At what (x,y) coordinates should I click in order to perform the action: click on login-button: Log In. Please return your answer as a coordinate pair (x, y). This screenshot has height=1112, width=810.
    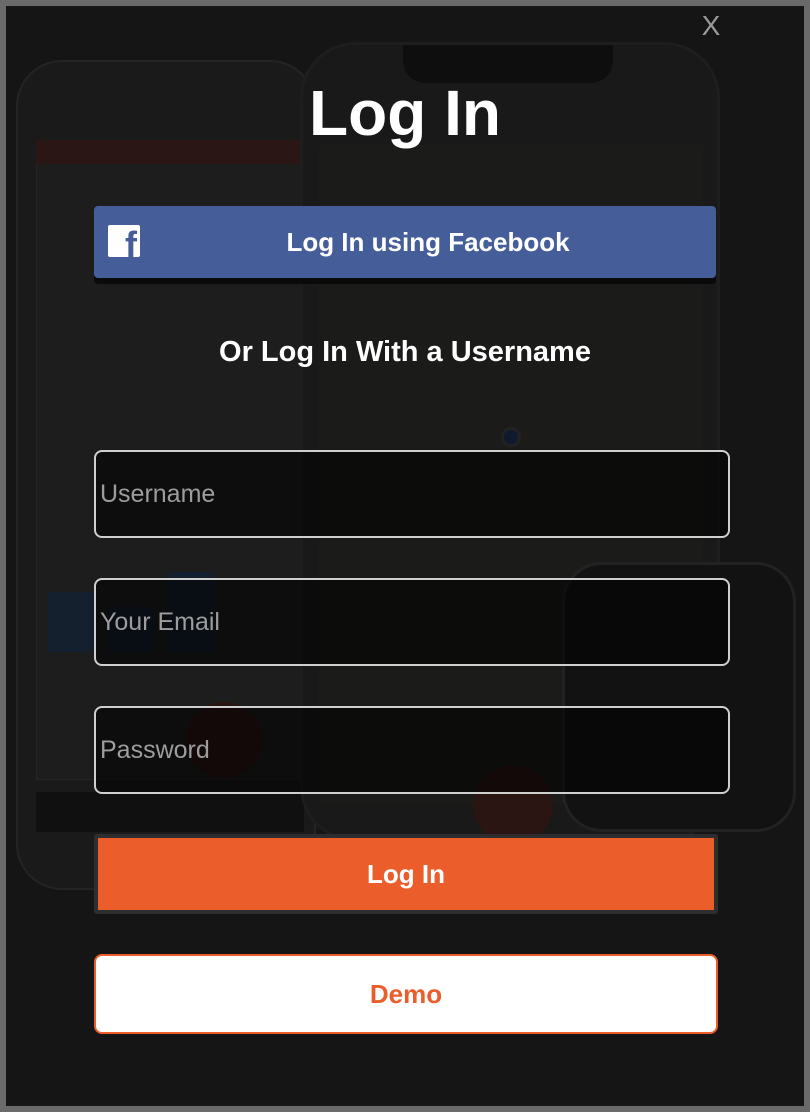
    Looking at the image, I should click on (406, 874).